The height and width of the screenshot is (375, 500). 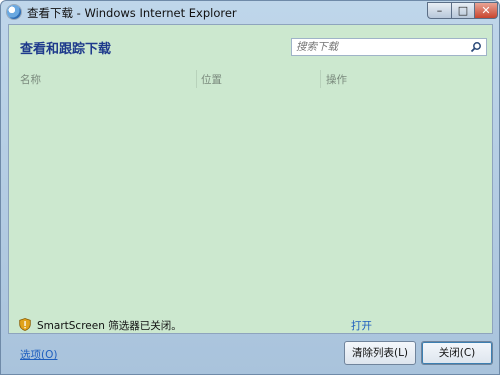 I want to click on page-title: 查看和跟踪下载, so click(x=66, y=49).